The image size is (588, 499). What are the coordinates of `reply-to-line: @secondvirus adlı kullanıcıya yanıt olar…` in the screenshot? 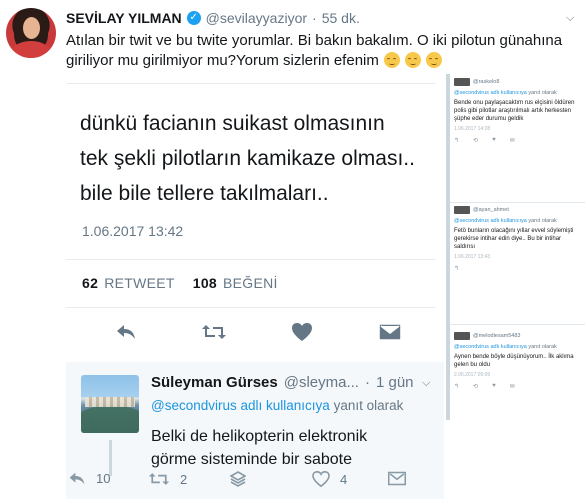 It's located at (277, 405).